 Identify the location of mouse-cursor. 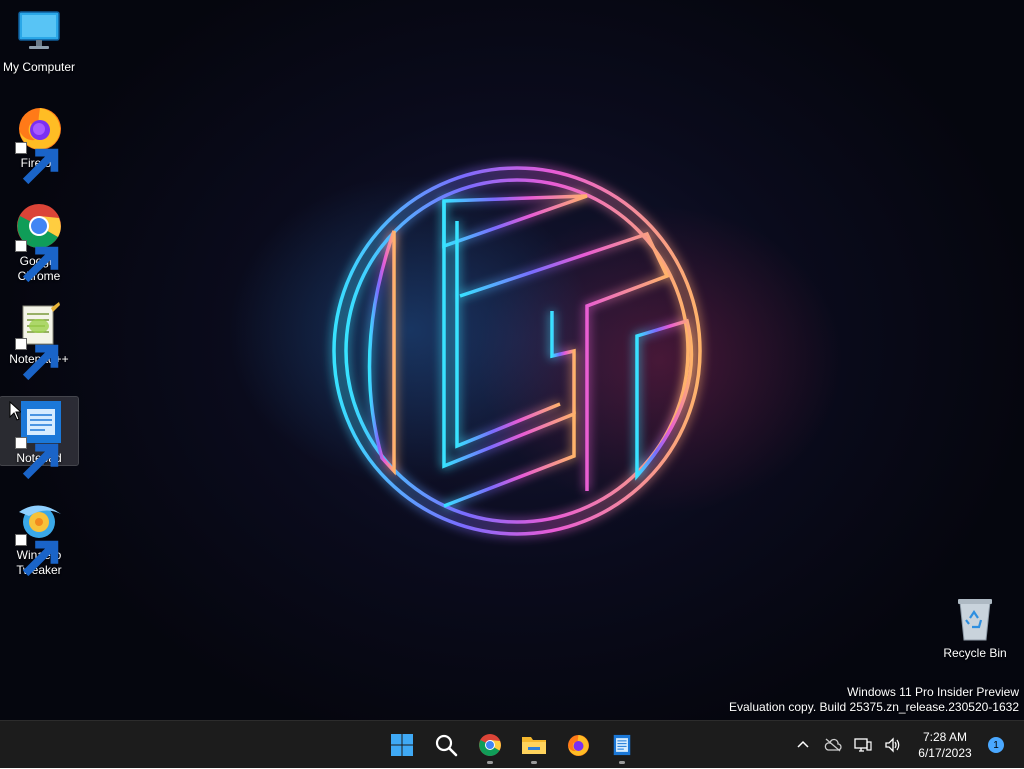
(15, 411).